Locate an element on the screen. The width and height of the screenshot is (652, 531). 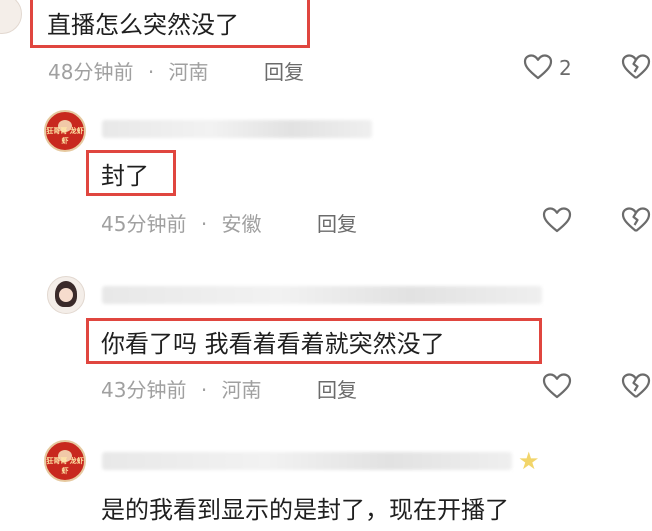
comment-text: 是的我看到显示的是封了，现在开播了 is located at coordinates (305, 510).